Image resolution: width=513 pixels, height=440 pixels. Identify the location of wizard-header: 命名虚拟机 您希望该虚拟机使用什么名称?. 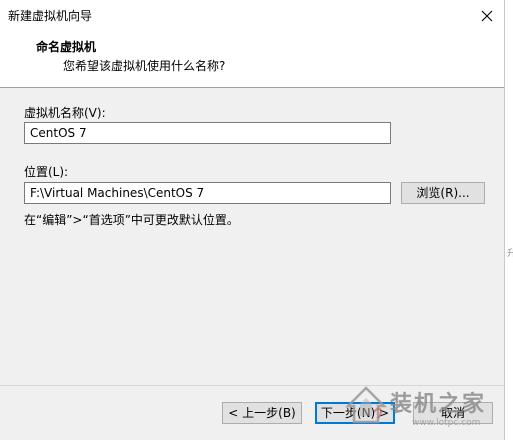
(252, 59).